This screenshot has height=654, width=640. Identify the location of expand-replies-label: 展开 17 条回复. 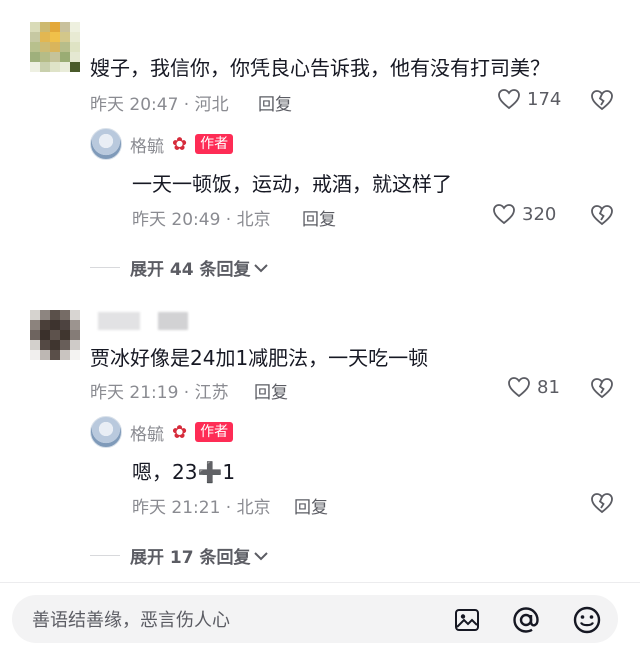
(190, 558).